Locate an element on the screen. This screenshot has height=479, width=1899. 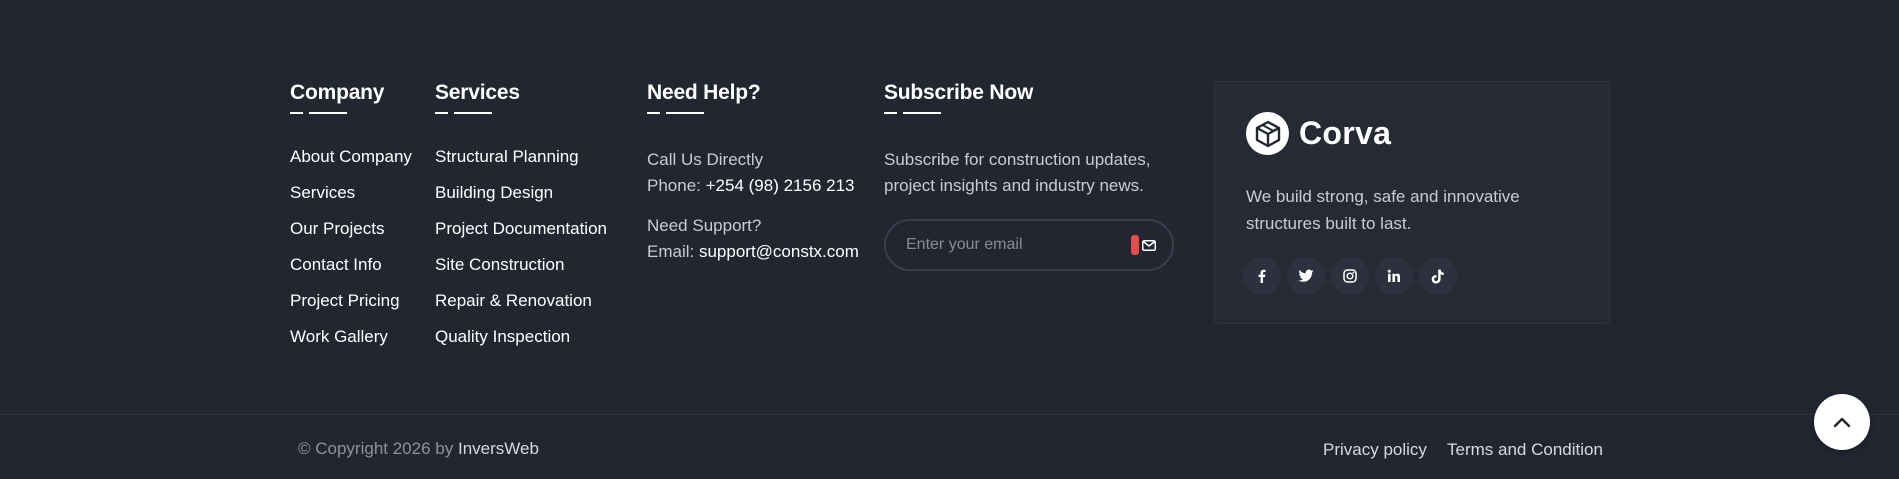
footer-link-project-pricing: Project Pricing is located at coordinates (351, 301).